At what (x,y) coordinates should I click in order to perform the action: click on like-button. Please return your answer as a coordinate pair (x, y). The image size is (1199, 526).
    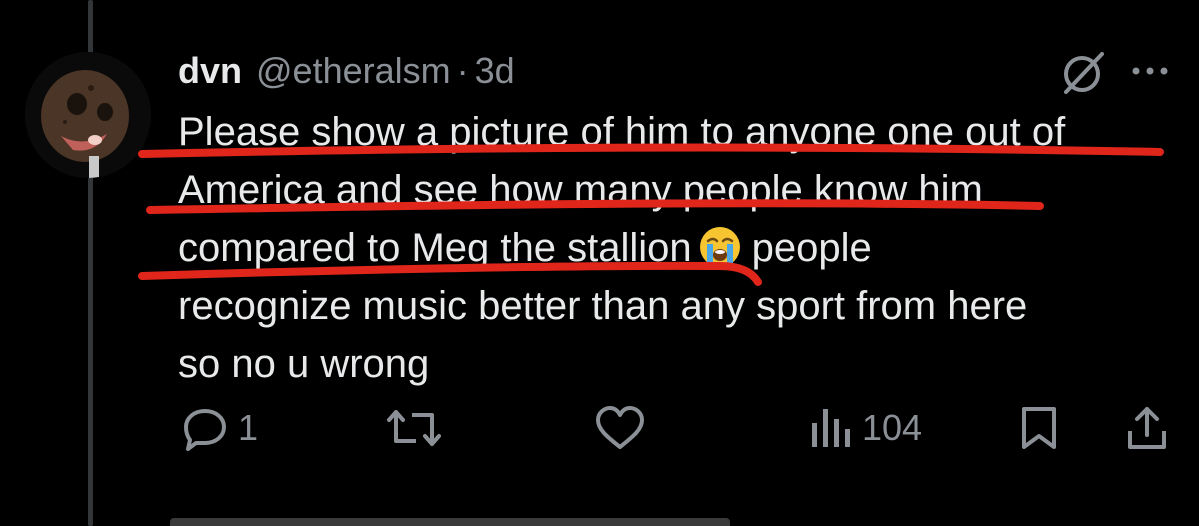
    Looking at the image, I should click on (620, 428).